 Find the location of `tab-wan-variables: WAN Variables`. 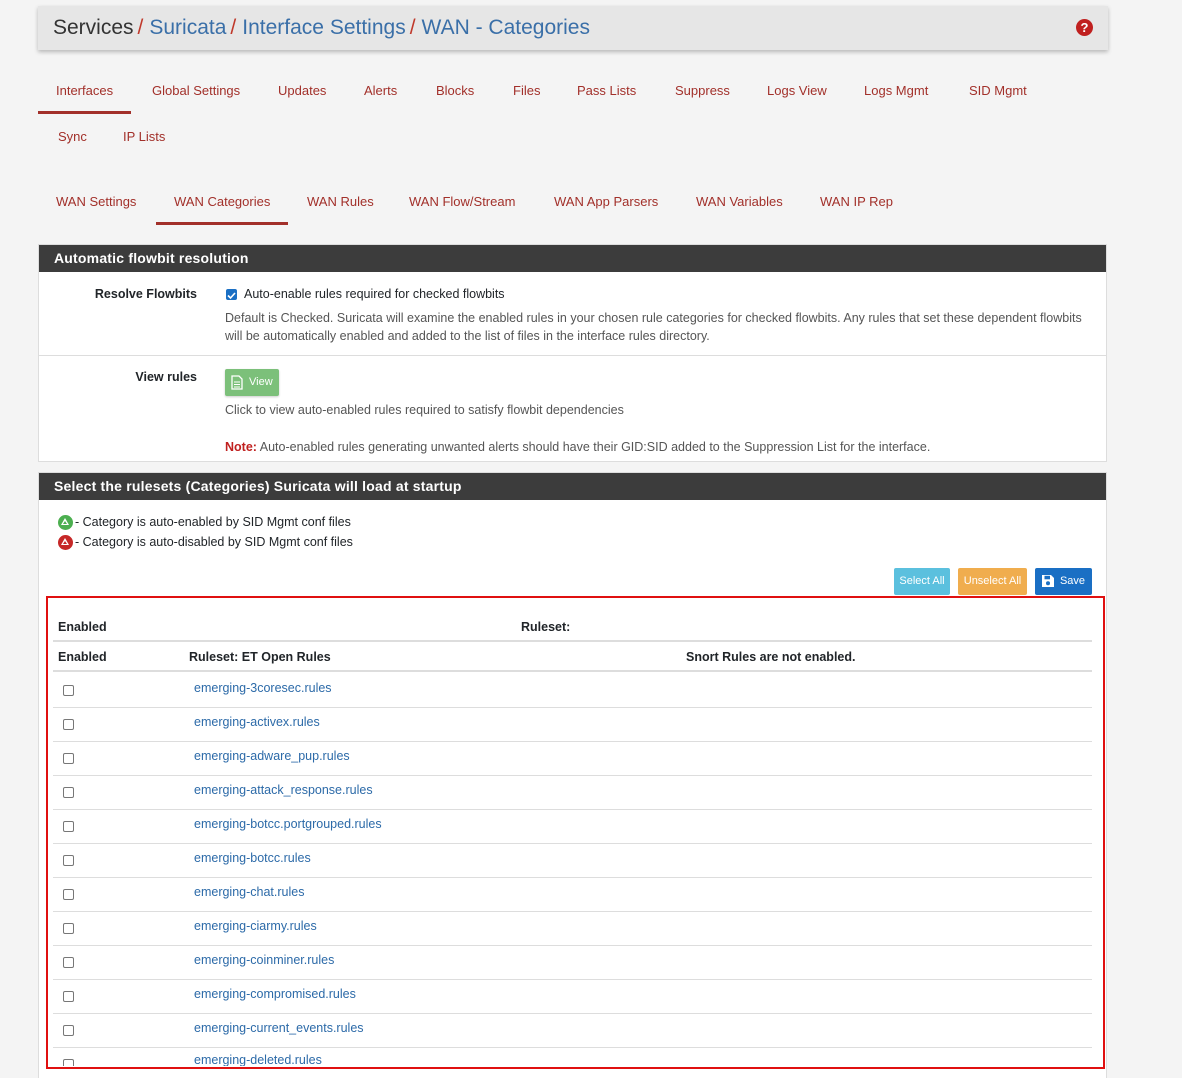

tab-wan-variables: WAN Variables is located at coordinates (739, 202).